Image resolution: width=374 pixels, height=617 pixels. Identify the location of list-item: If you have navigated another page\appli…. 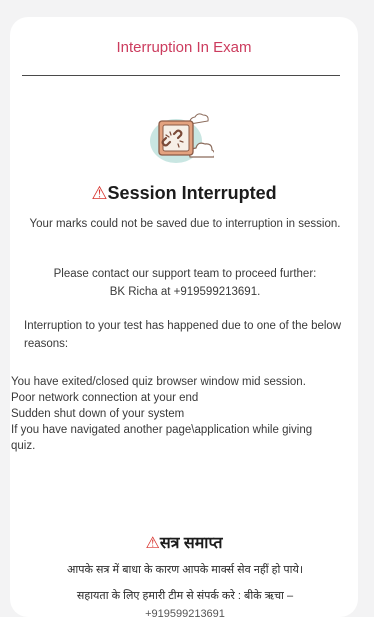
(174, 438).